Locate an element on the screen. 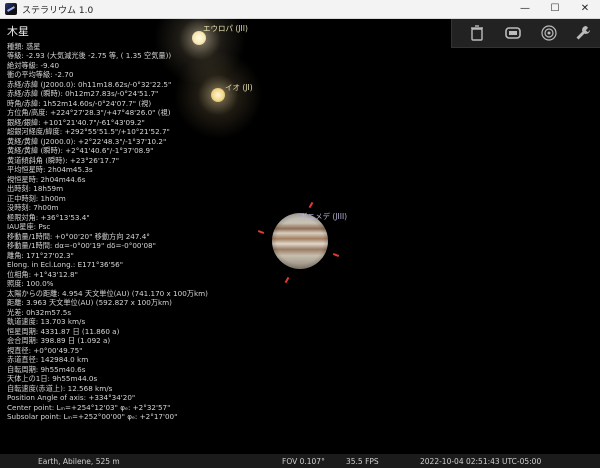 The height and width of the screenshot is (468, 600). network-icon is located at coordinates (549, 33).